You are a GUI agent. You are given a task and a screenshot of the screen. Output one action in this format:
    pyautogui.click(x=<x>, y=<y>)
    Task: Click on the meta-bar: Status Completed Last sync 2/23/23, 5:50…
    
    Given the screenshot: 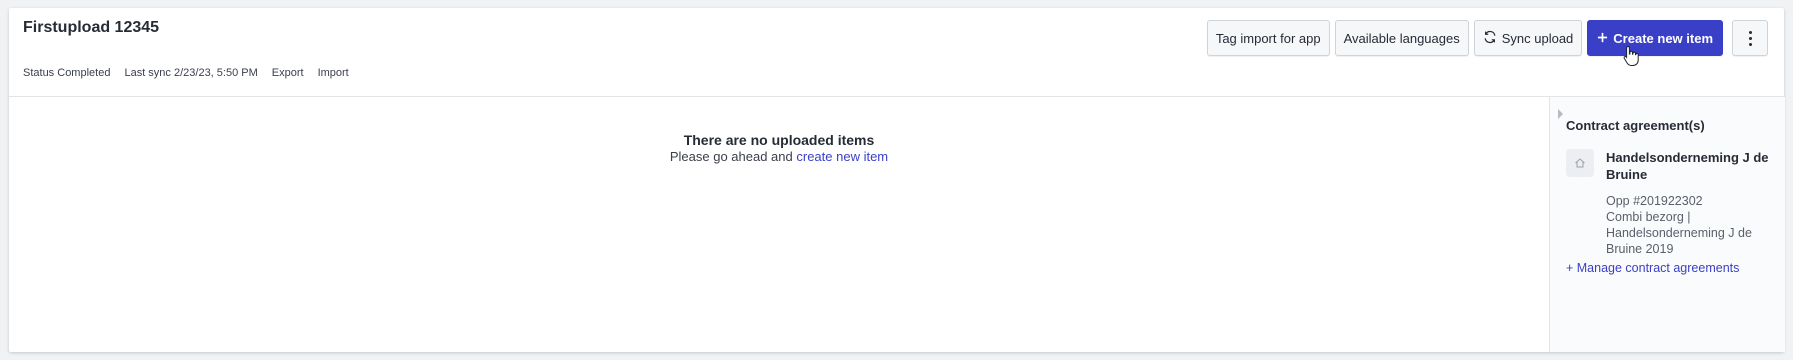 What is the action you would take?
    pyautogui.click(x=186, y=73)
    